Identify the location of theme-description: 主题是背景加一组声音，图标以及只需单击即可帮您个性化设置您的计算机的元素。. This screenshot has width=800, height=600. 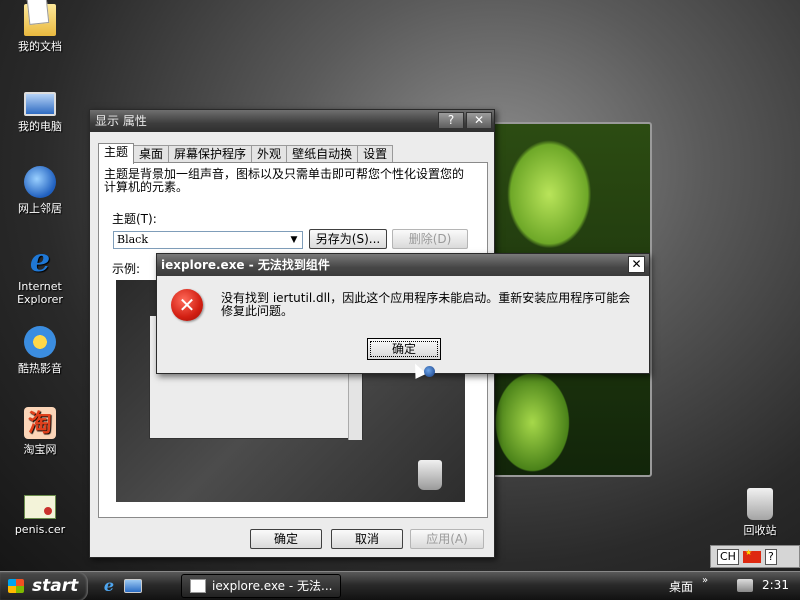
(284, 180).